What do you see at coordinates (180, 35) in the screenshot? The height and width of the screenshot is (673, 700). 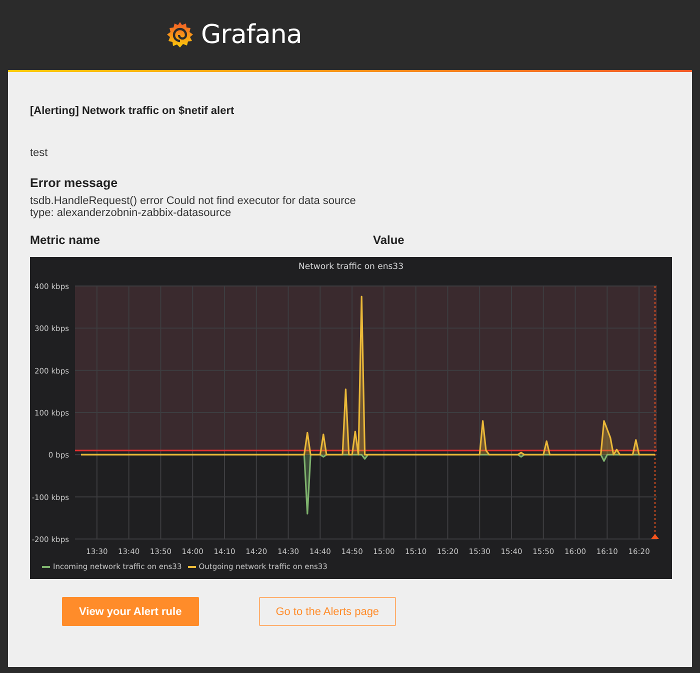 I see `logo-icon` at bounding box center [180, 35].